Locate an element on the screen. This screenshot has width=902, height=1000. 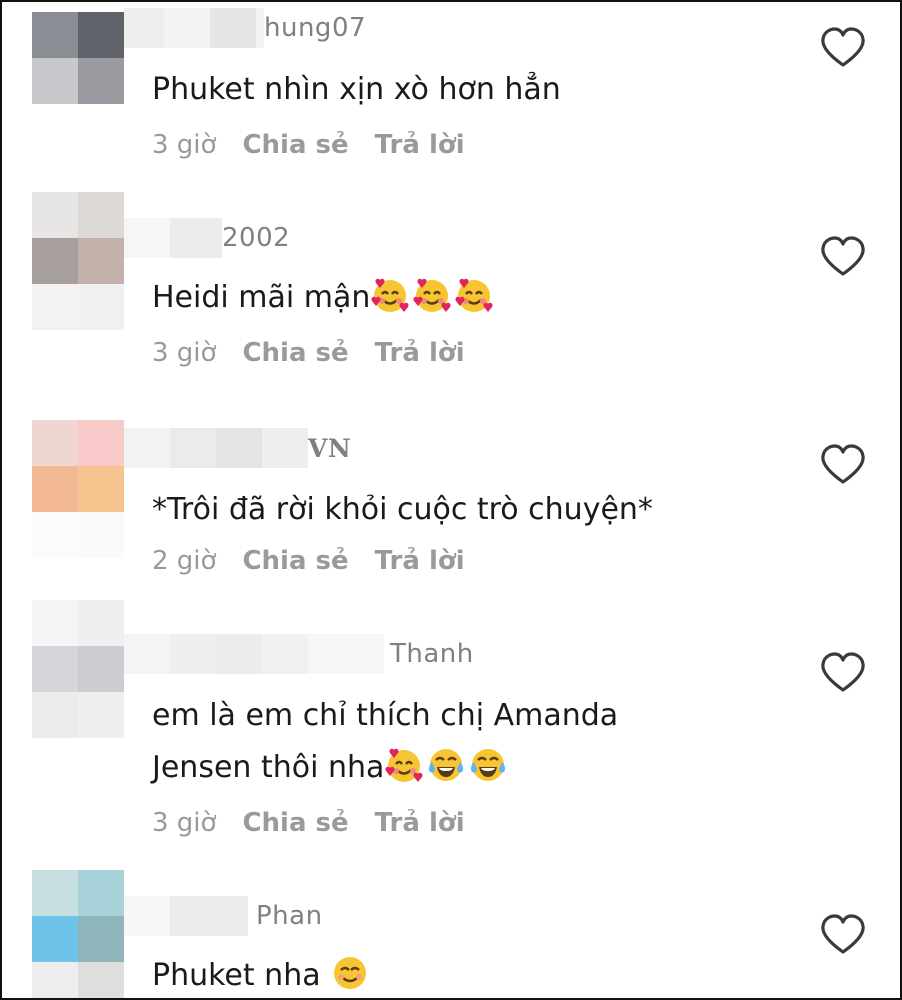
comment-text: Phuket nhìn xịn xò hơn hẳn is located at coordinates (356, 89).